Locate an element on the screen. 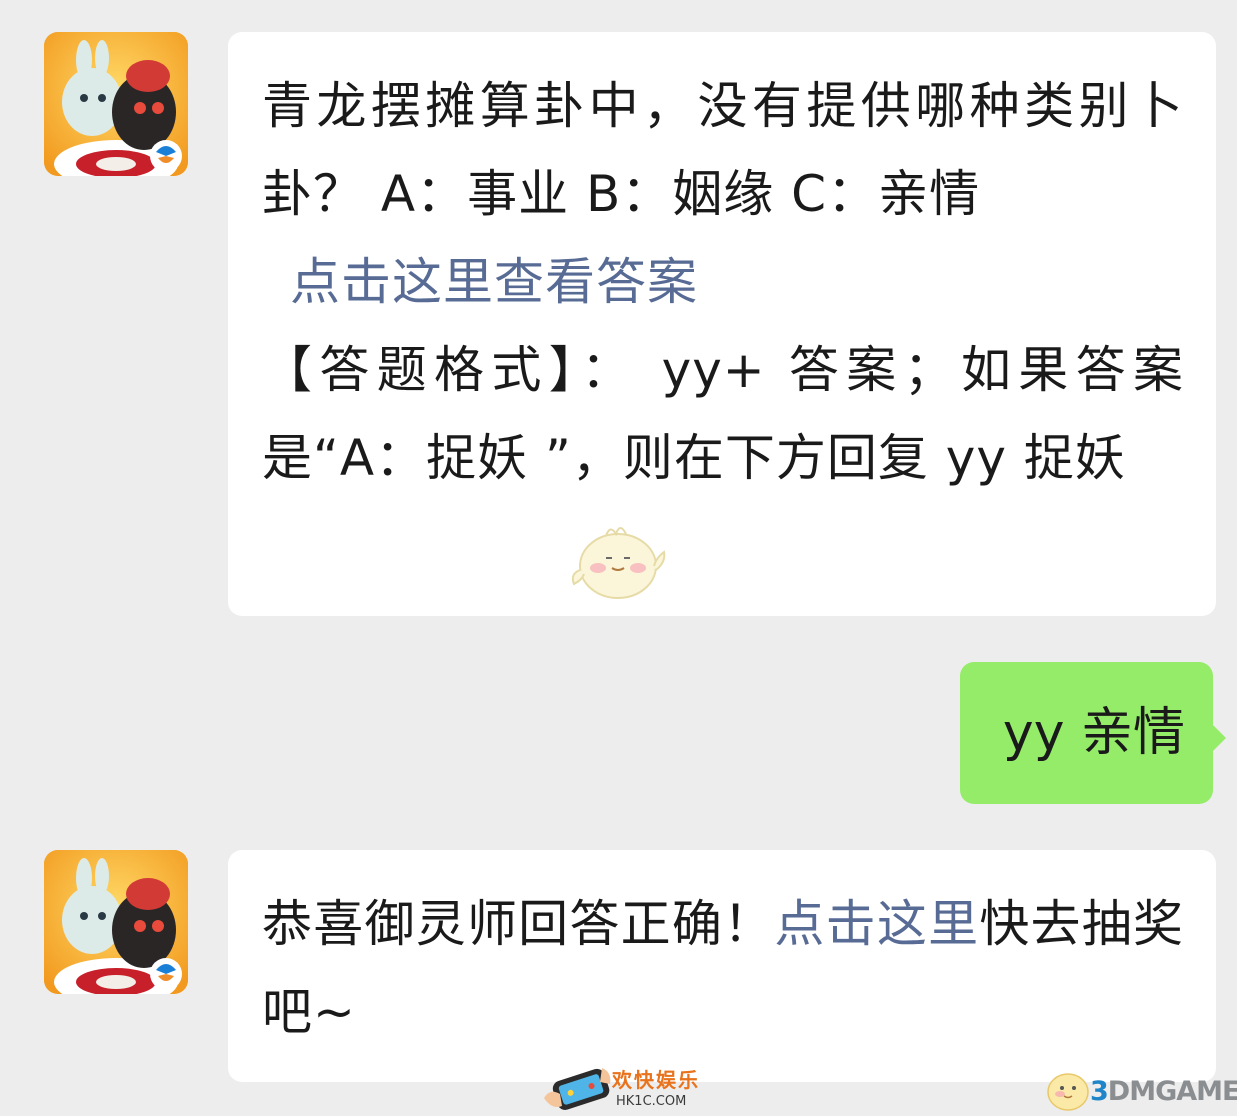  answer-format-text: 【答题格式】： yy+ 答案；如果答案是“A：捉妖 ”，则在下方回复 yy 捉妖 is located at coordinates (723, 414).